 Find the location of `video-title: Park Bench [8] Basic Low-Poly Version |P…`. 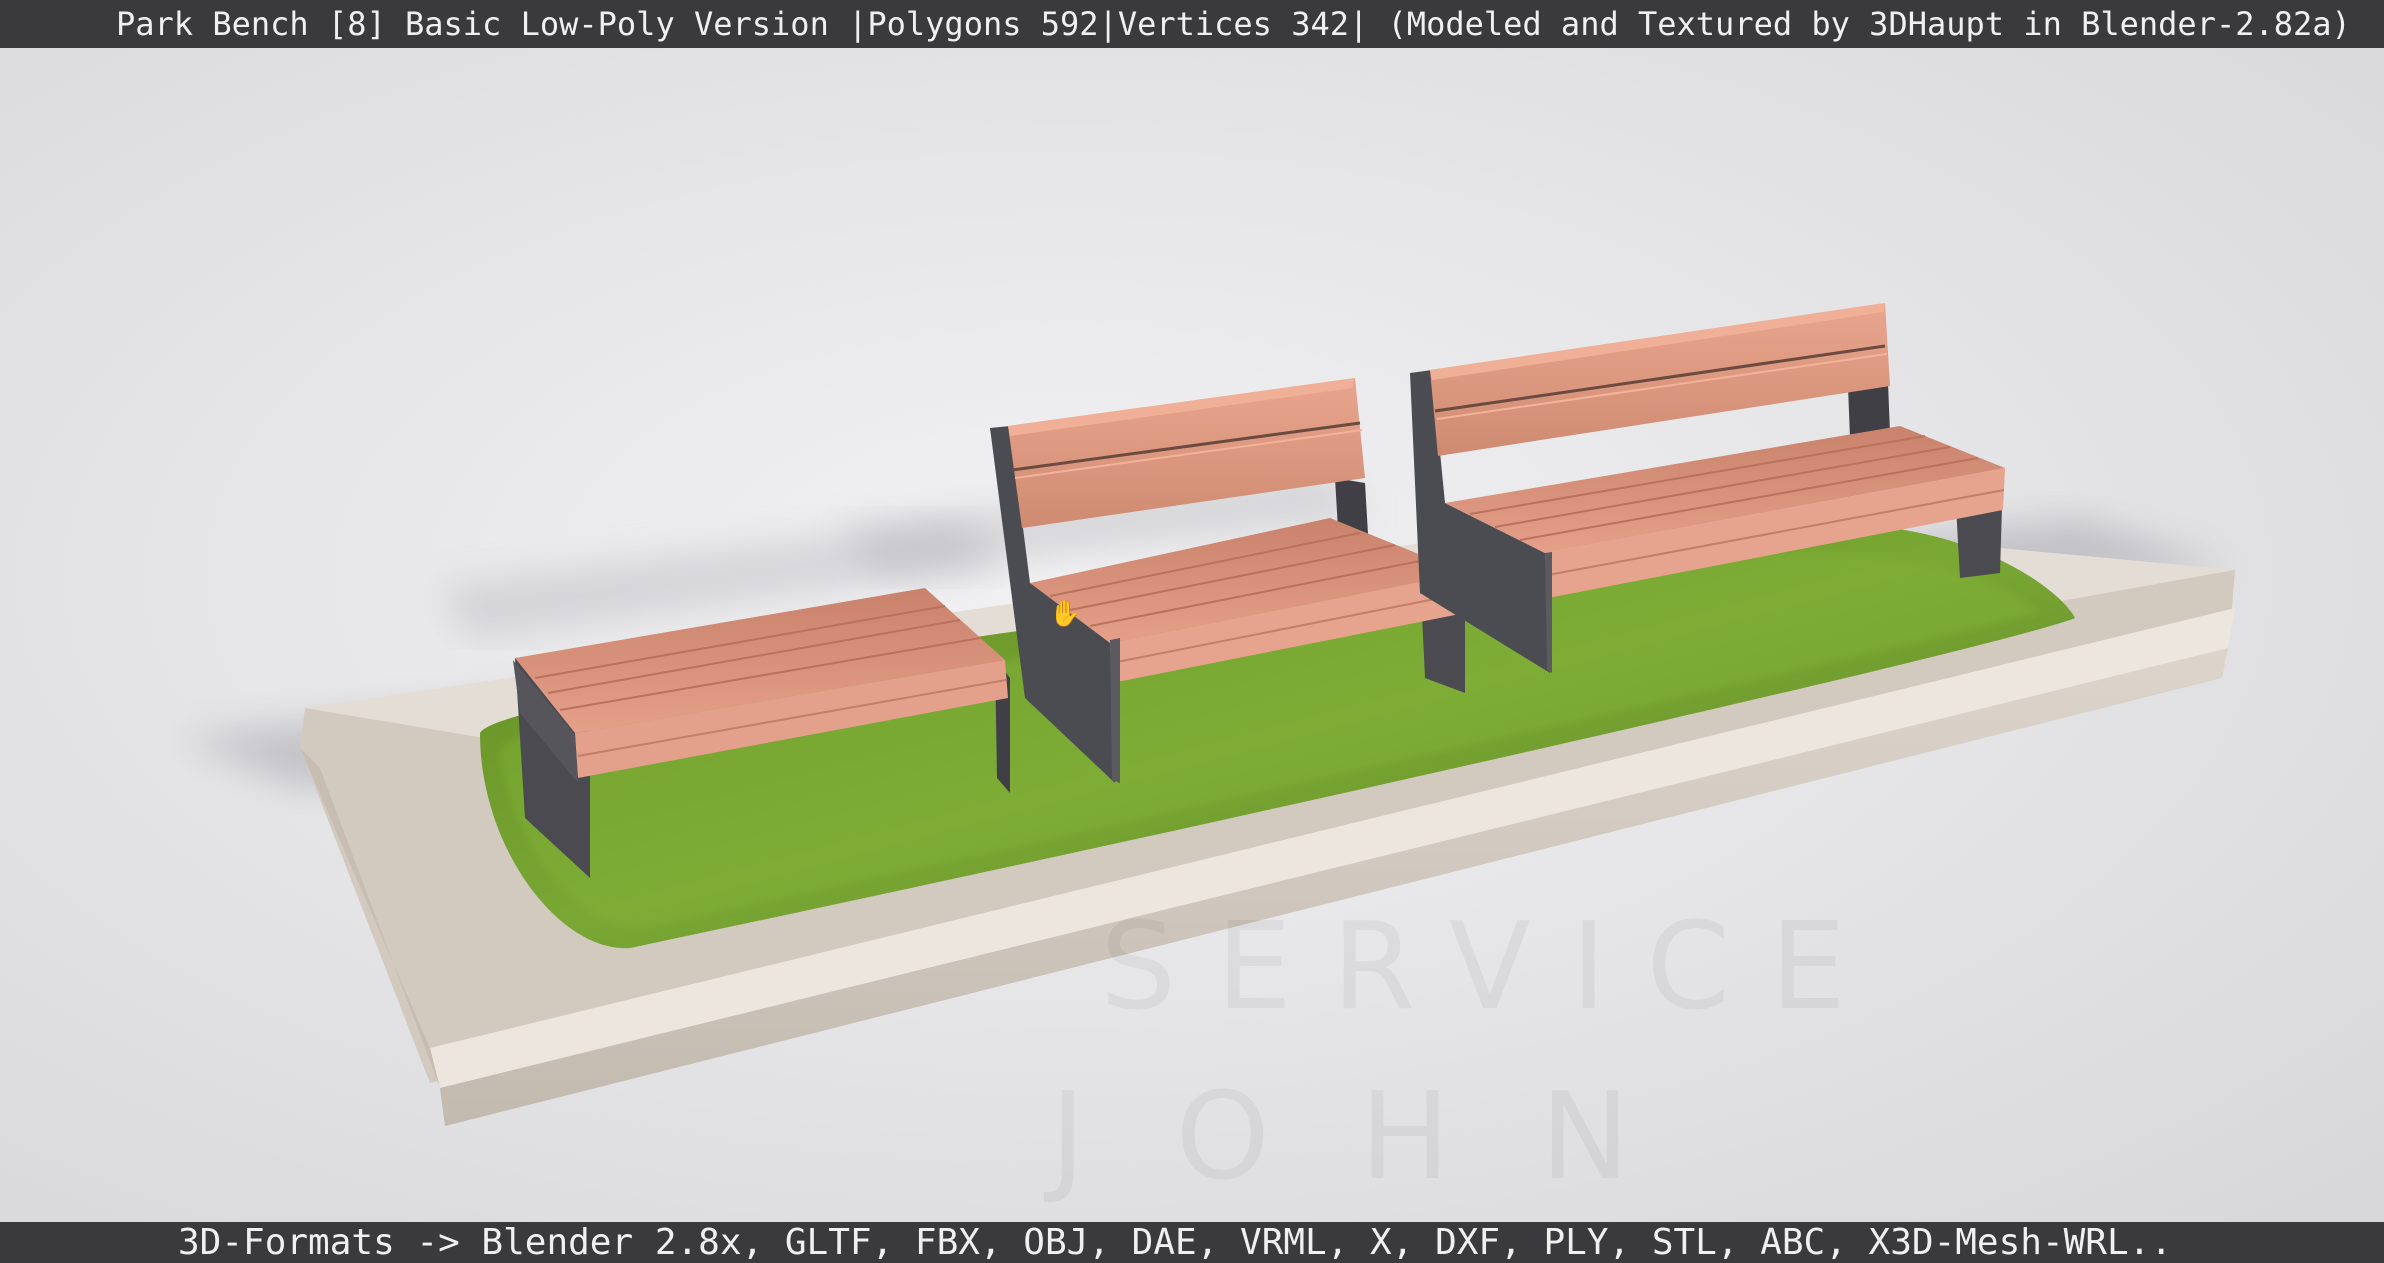

video-title: Park Bench [8] Basic Low-Poly Version |P… is located at coordinates (1233, 24).